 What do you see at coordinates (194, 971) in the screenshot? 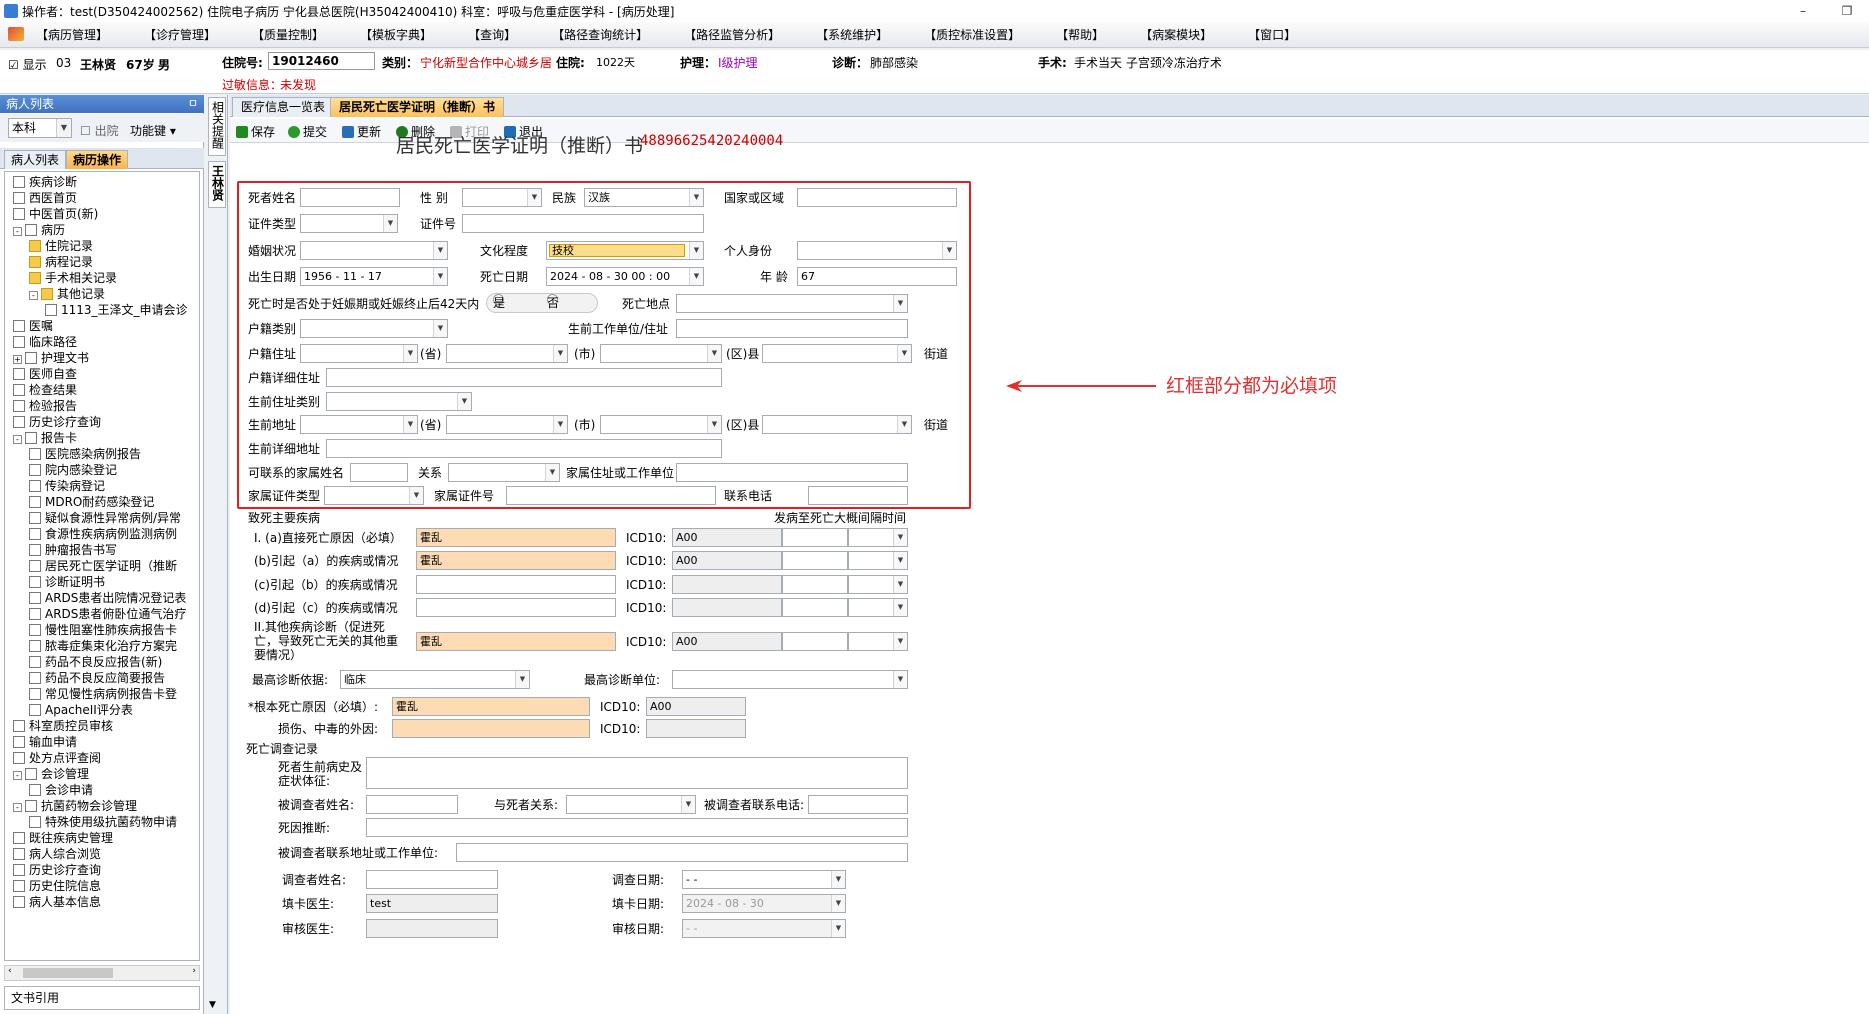
I see `scroll-right-icon: ›` at bounding box center [194, 971].